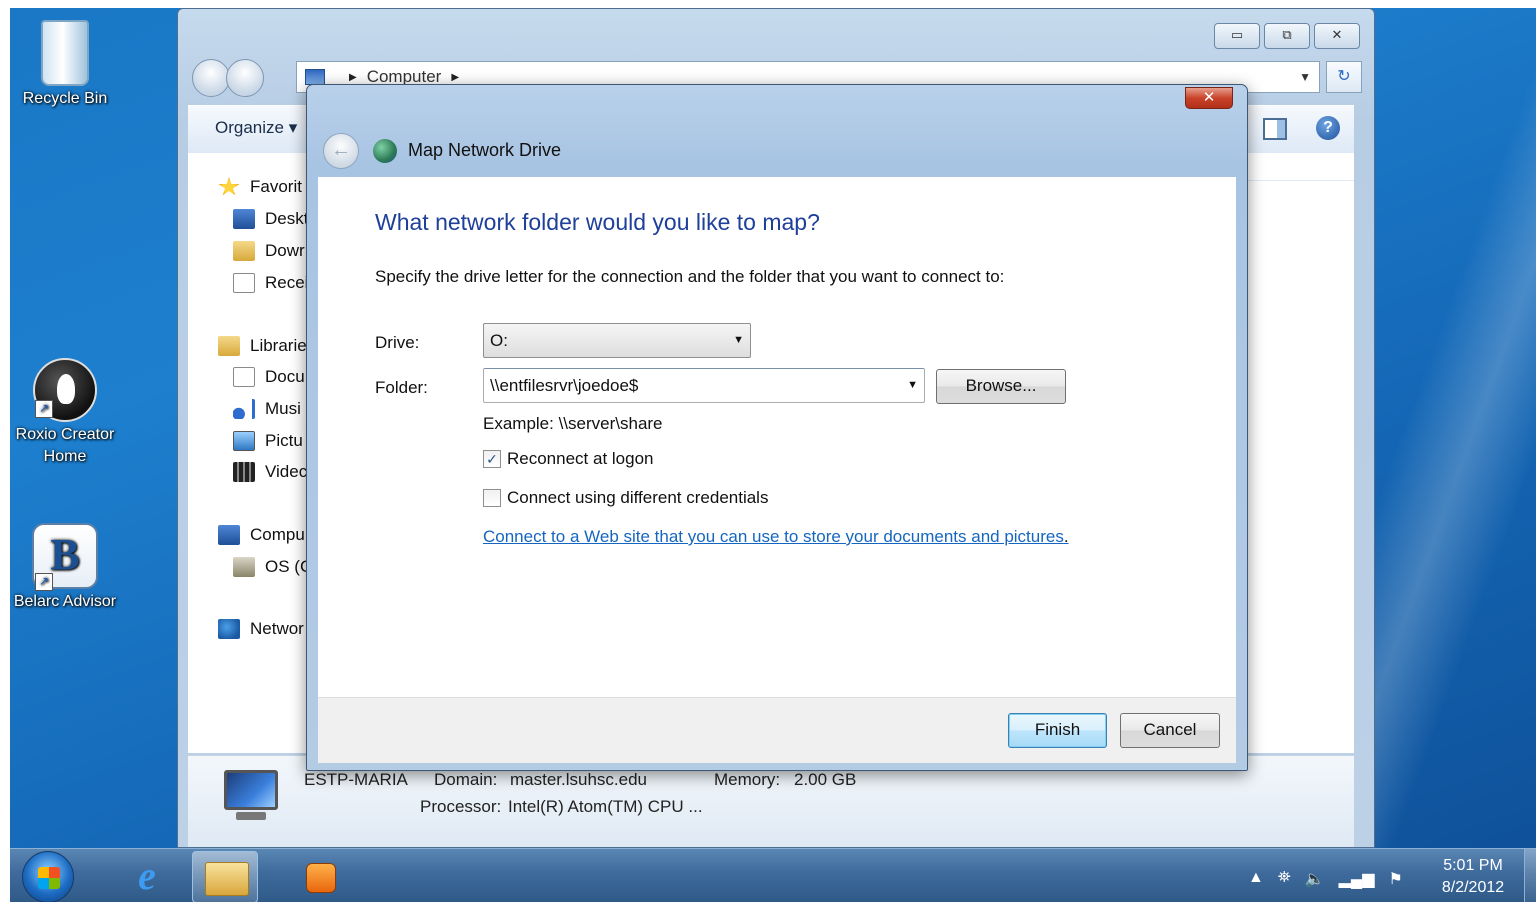 The width and height of the screenshot is (1536, 902). What do you see at coordinates (777, 730) in the screenshot?
I see `dialog-footer: Finish Cancel` at bounding box center [777, 730].